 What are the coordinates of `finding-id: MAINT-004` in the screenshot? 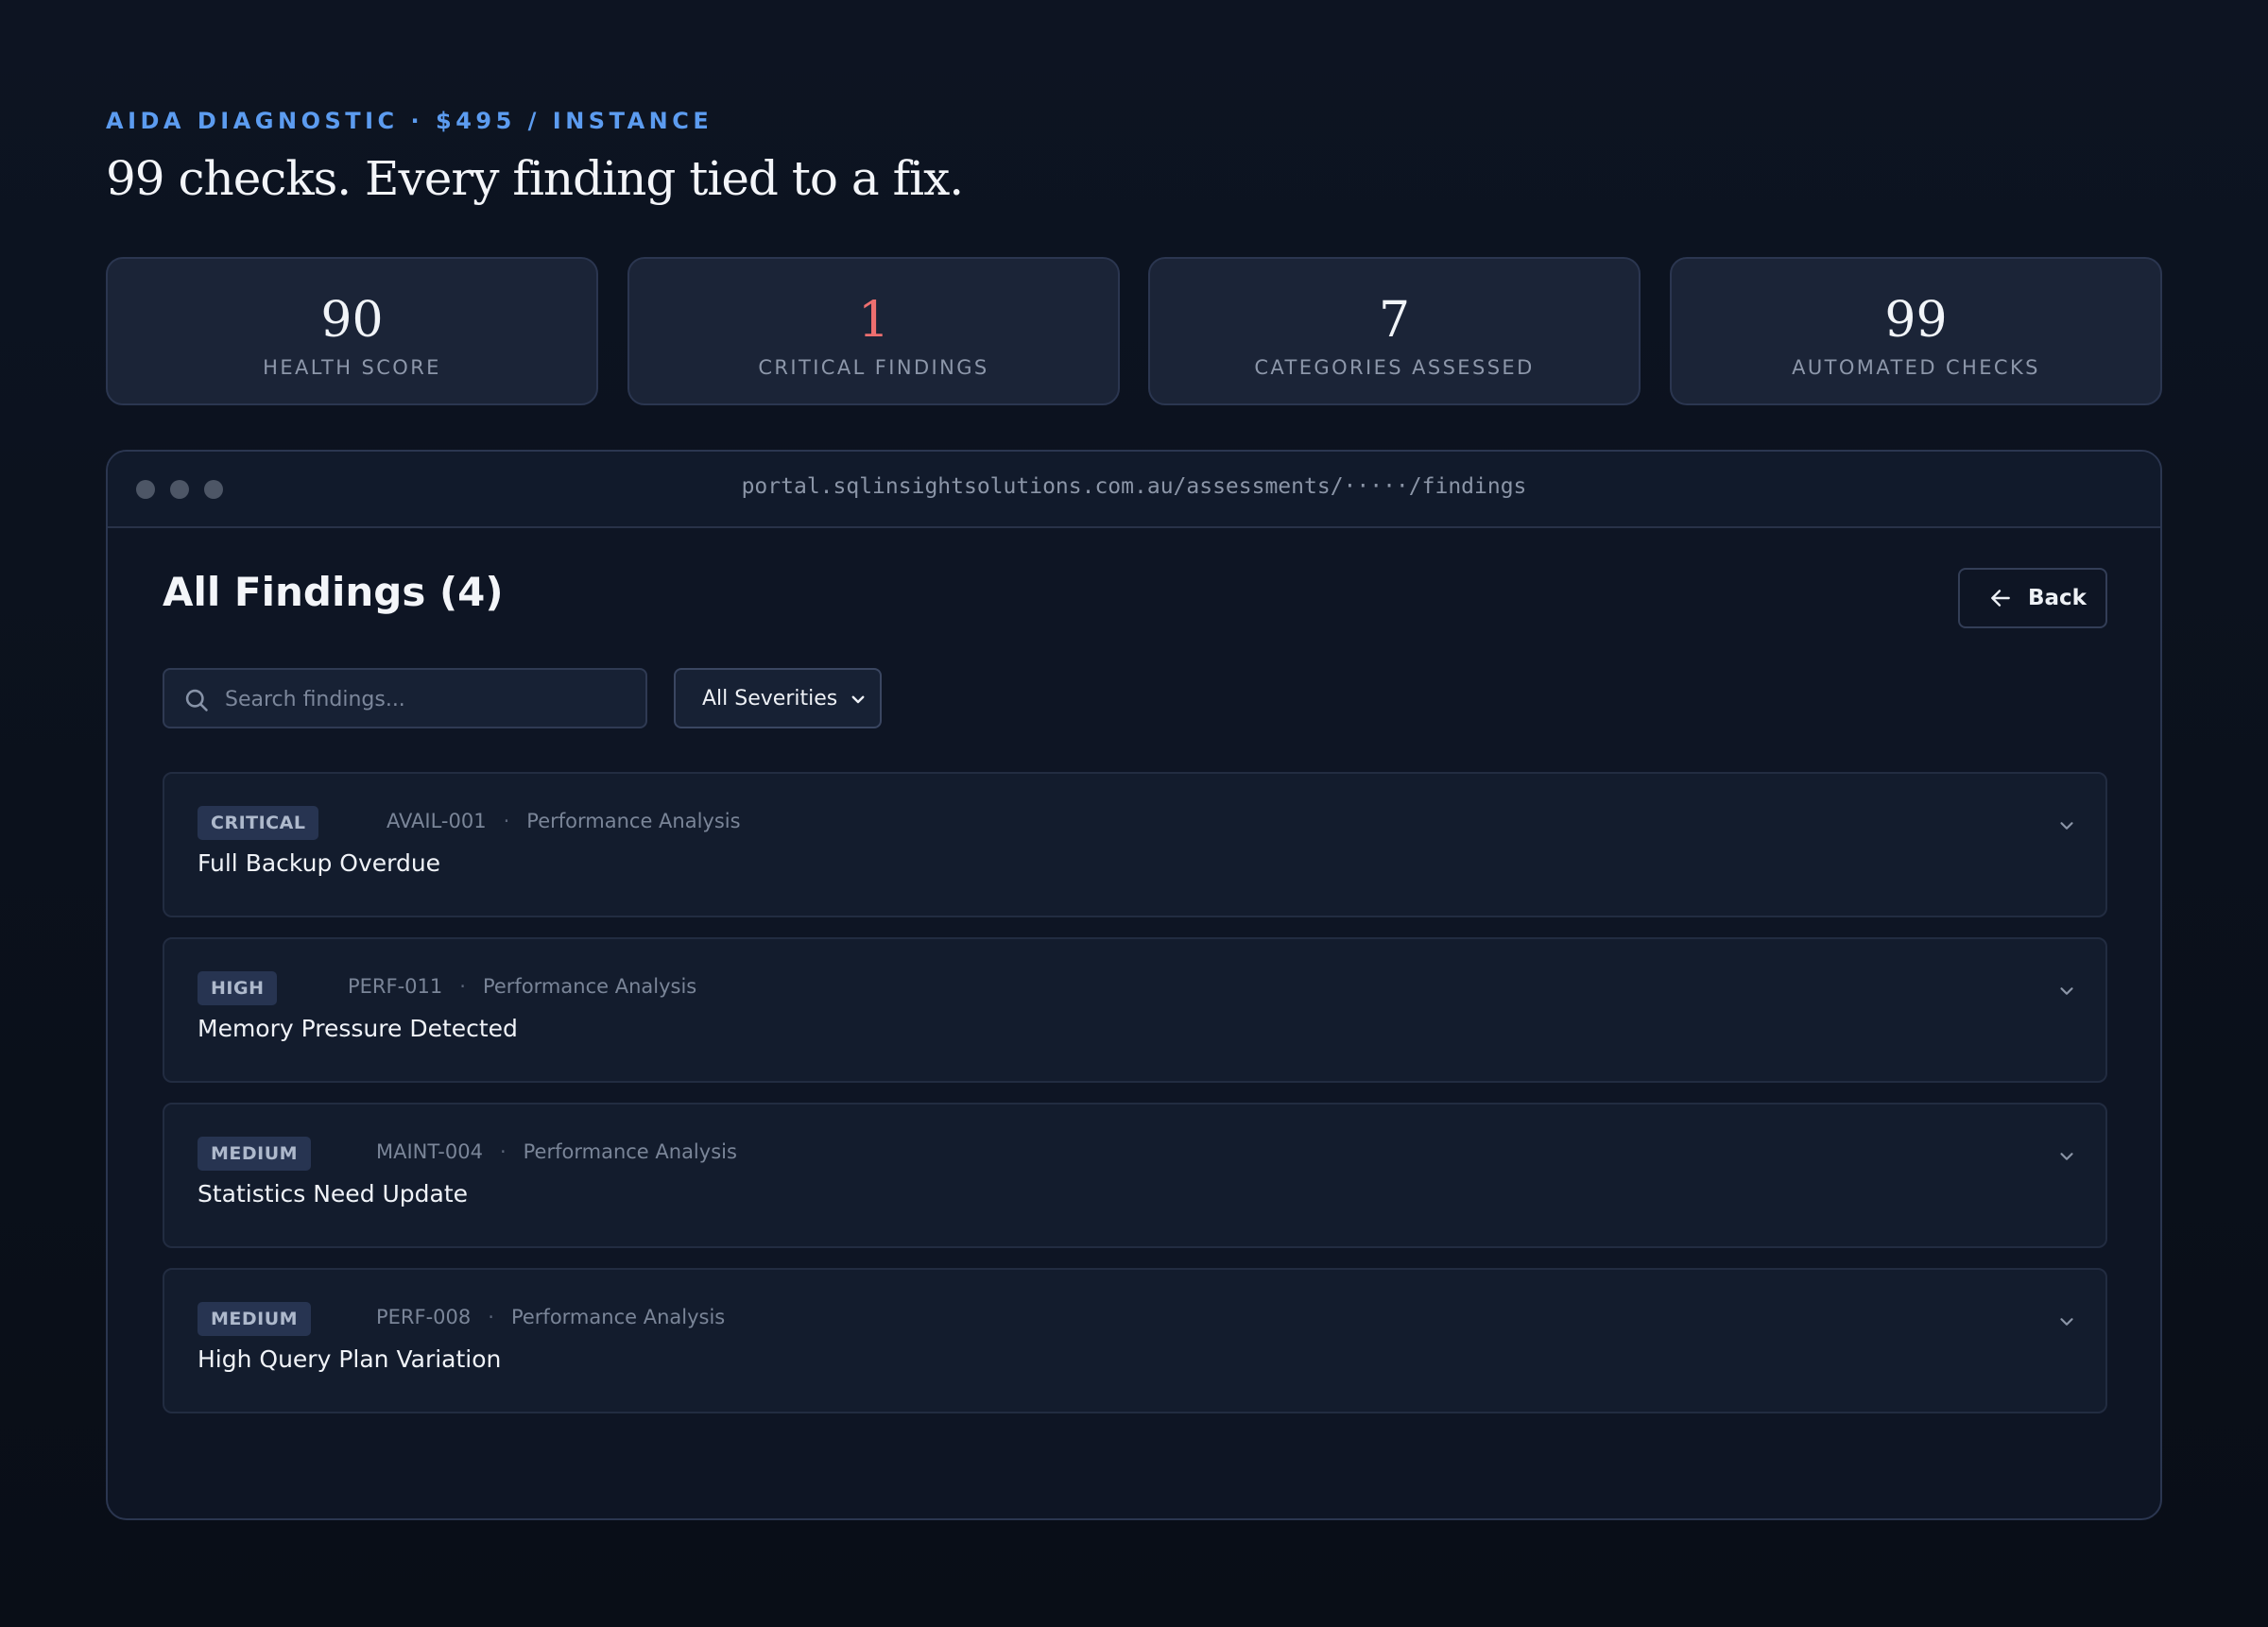 It's located at (429, 1151).